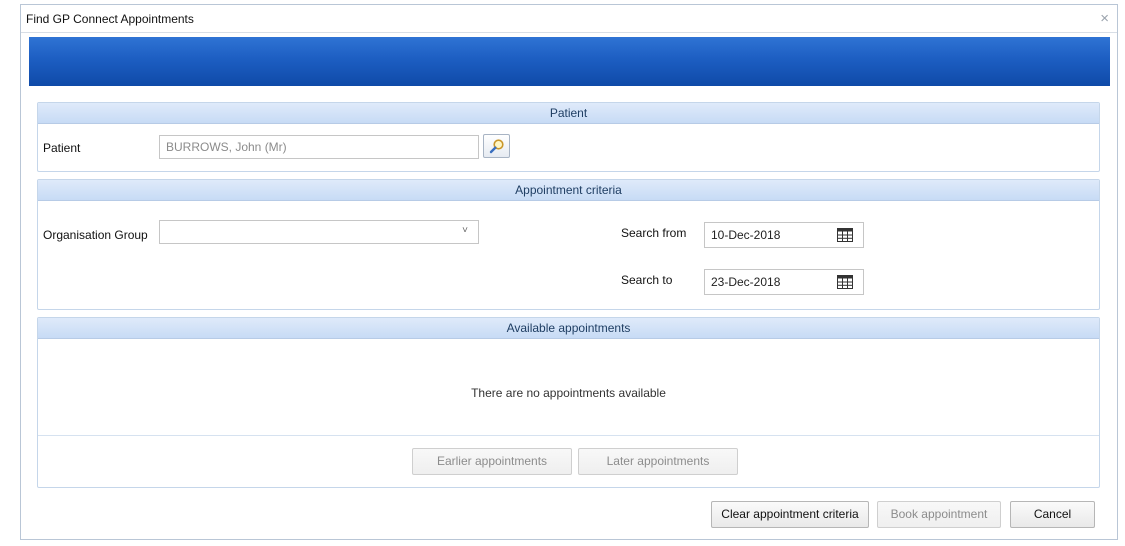  I want to click on patient-panel: Patient Patient BURROWS, John (Mr), so click(568, 137).